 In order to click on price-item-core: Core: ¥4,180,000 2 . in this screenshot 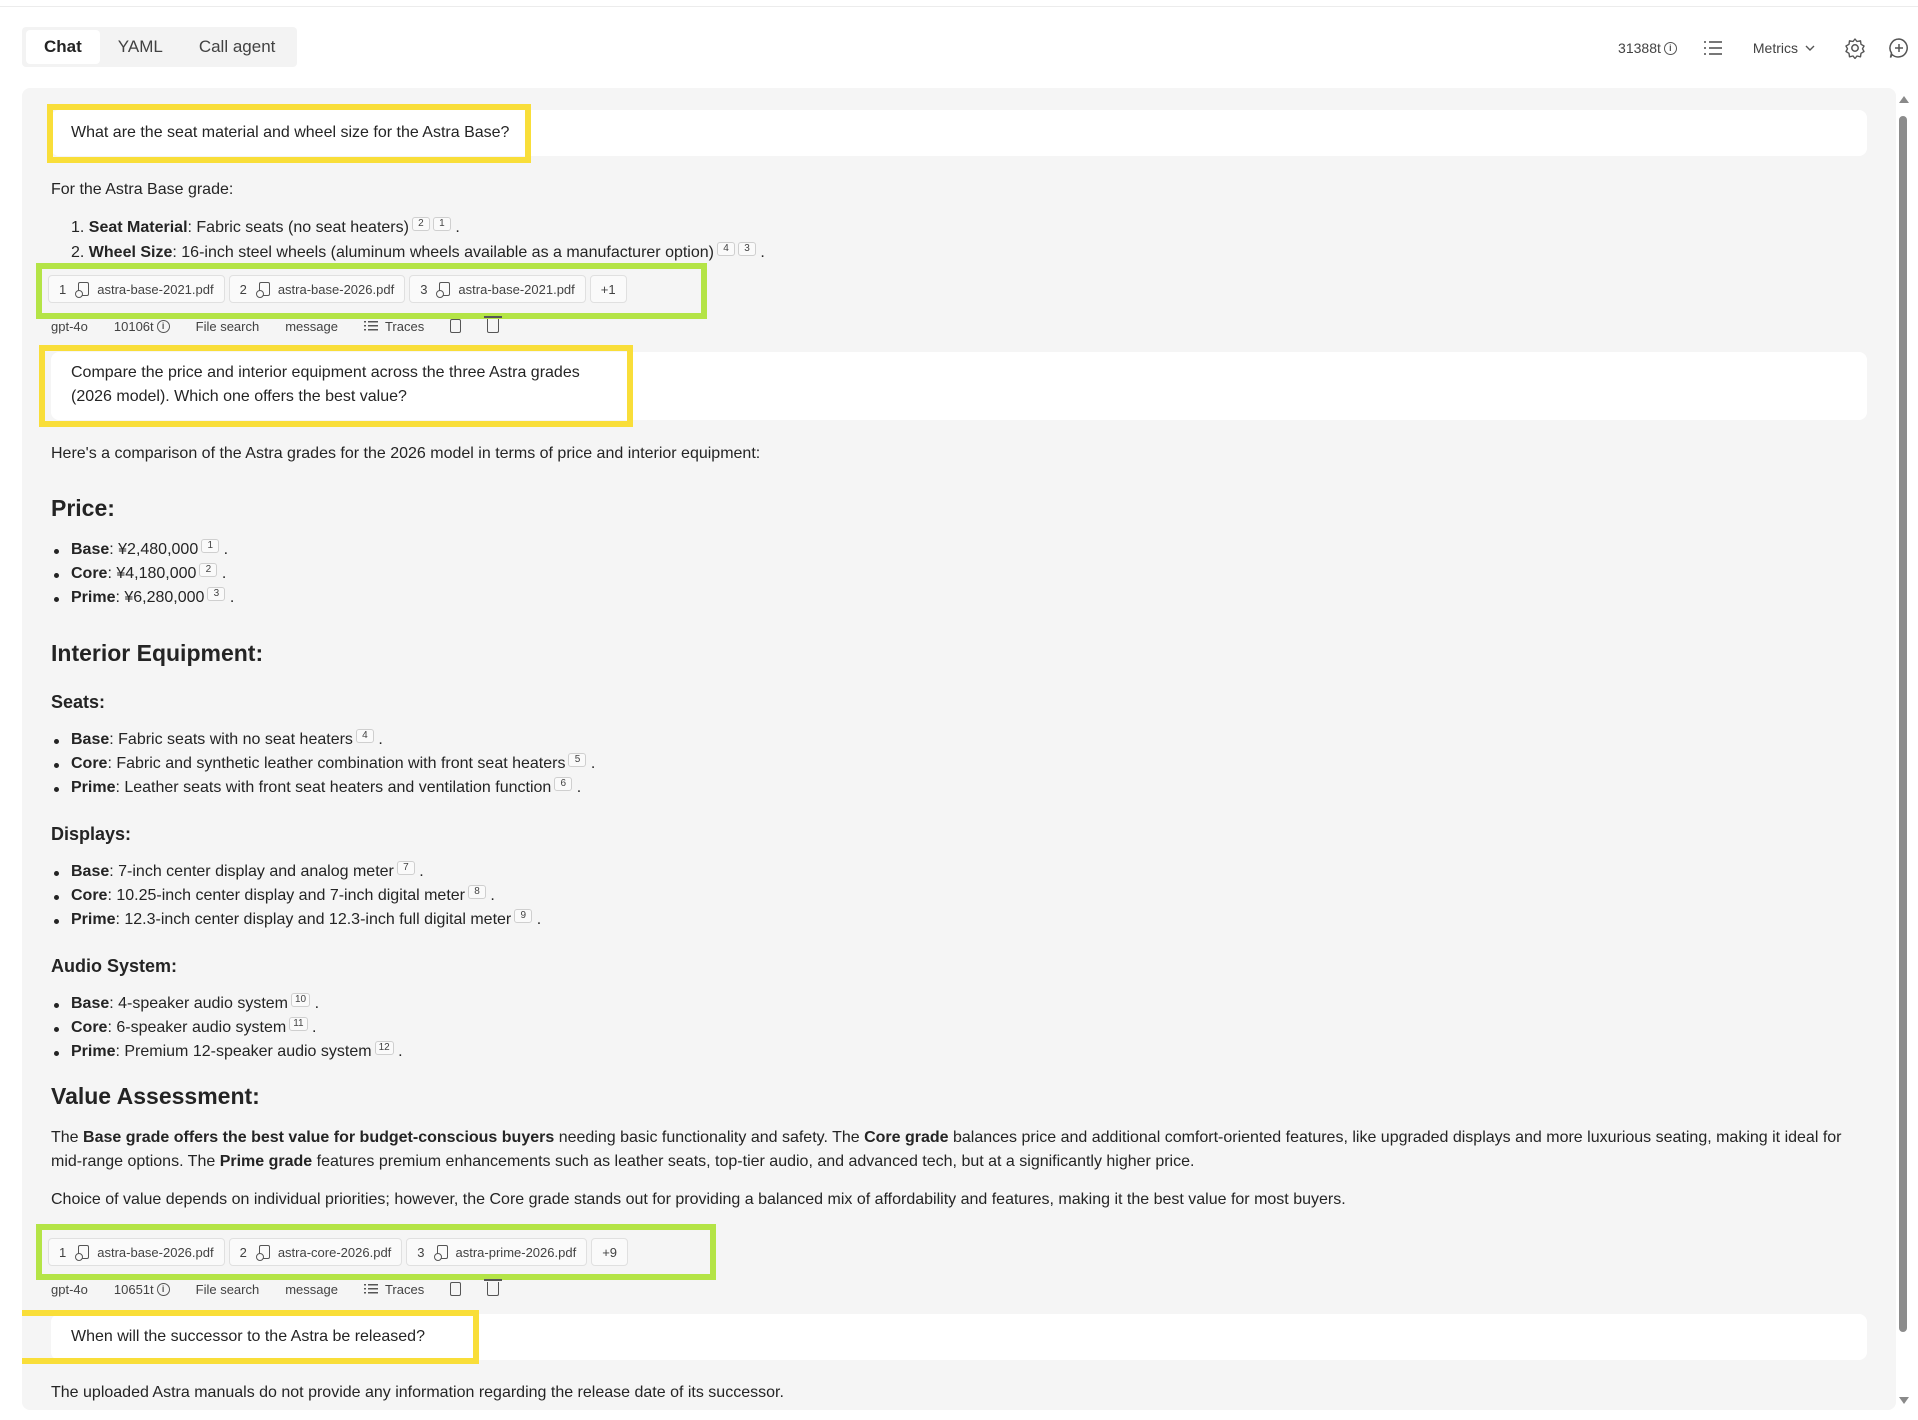, I will do `click(149, 572)`.